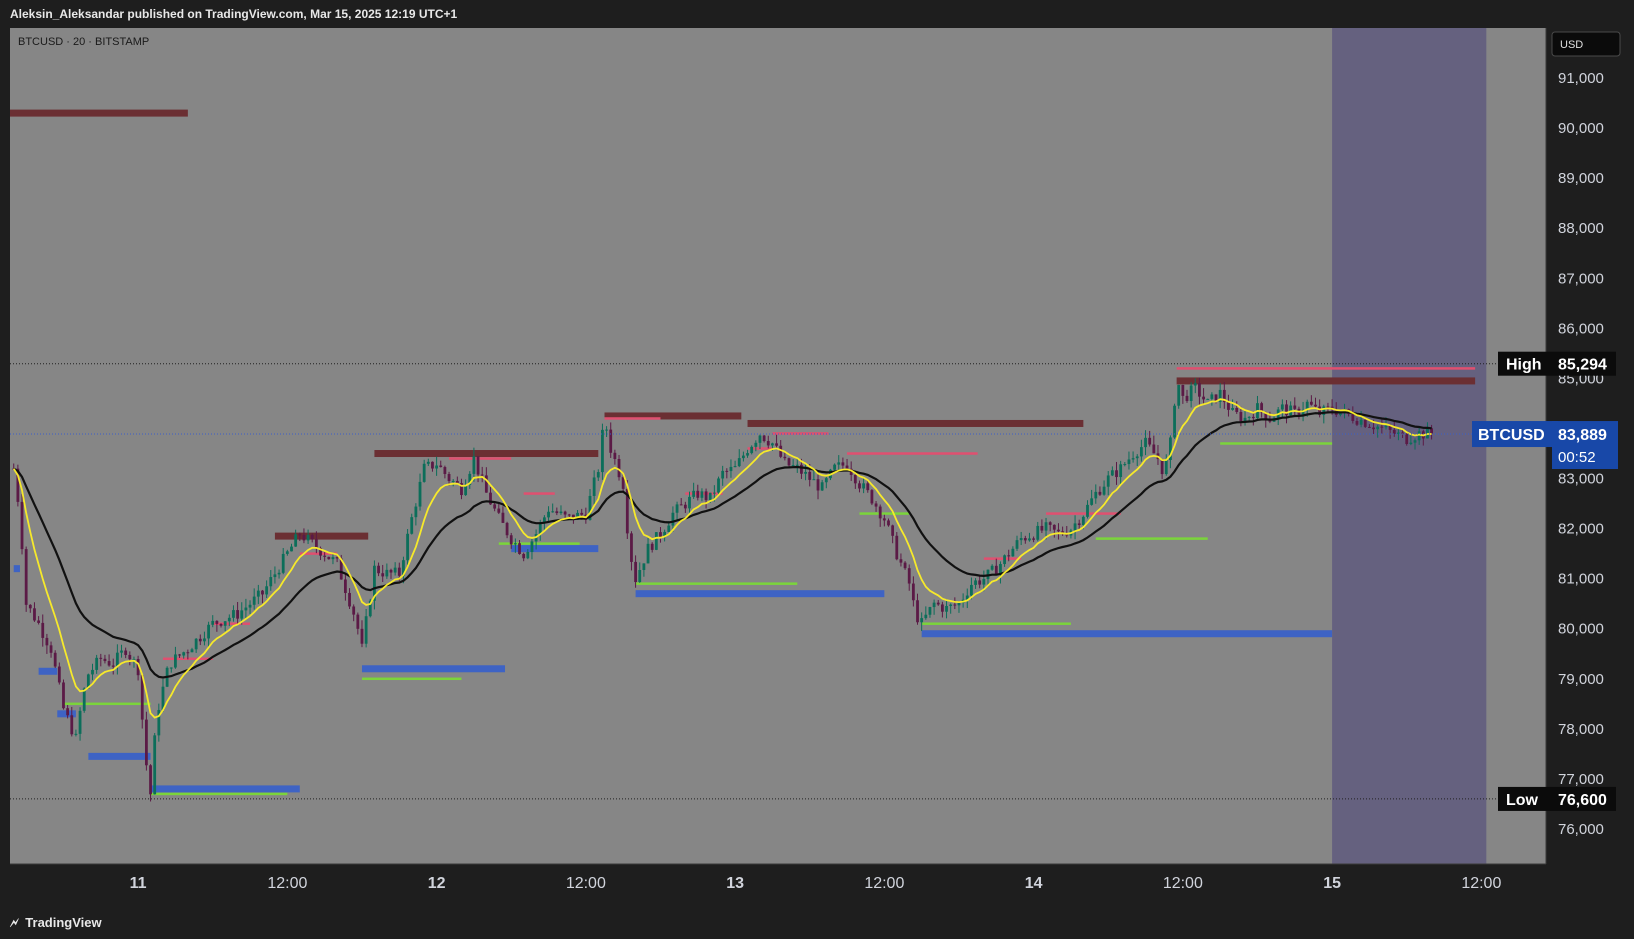 Image resolution: width=1634 pixels, height=939 pixels. Describe the element at coordinates (735, 883) in the screenshot. I see `time-tick-label: 13` at that location.